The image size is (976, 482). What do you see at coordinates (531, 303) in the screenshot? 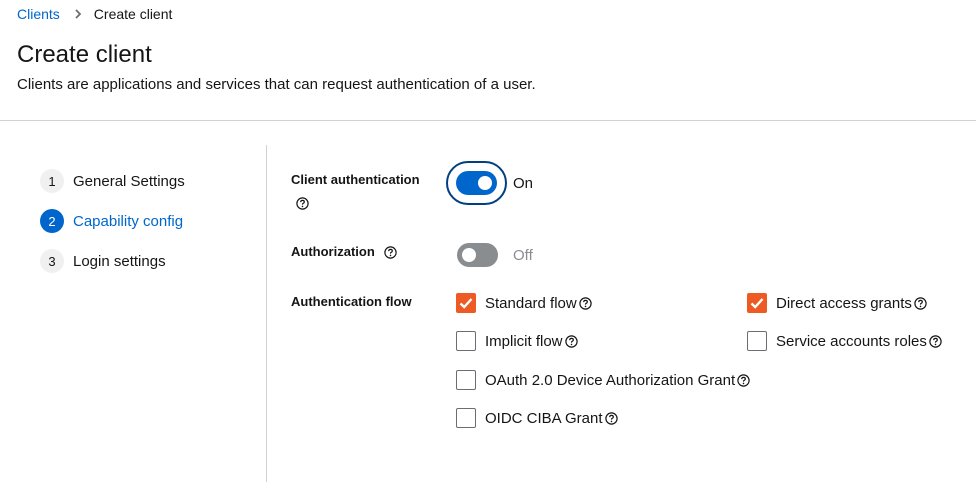
I see `checkbox-label: Standard flow` at bounding box center [531, 303].